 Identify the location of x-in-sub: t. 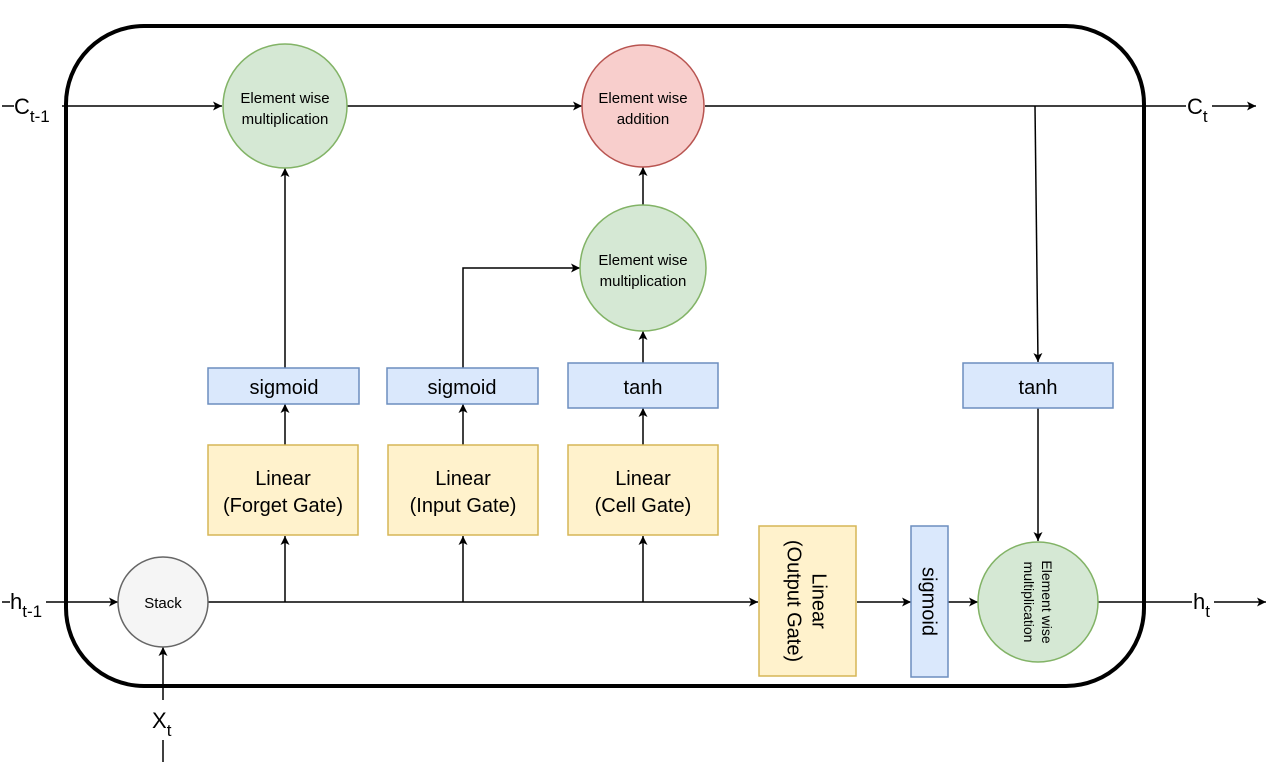
(169, 730).